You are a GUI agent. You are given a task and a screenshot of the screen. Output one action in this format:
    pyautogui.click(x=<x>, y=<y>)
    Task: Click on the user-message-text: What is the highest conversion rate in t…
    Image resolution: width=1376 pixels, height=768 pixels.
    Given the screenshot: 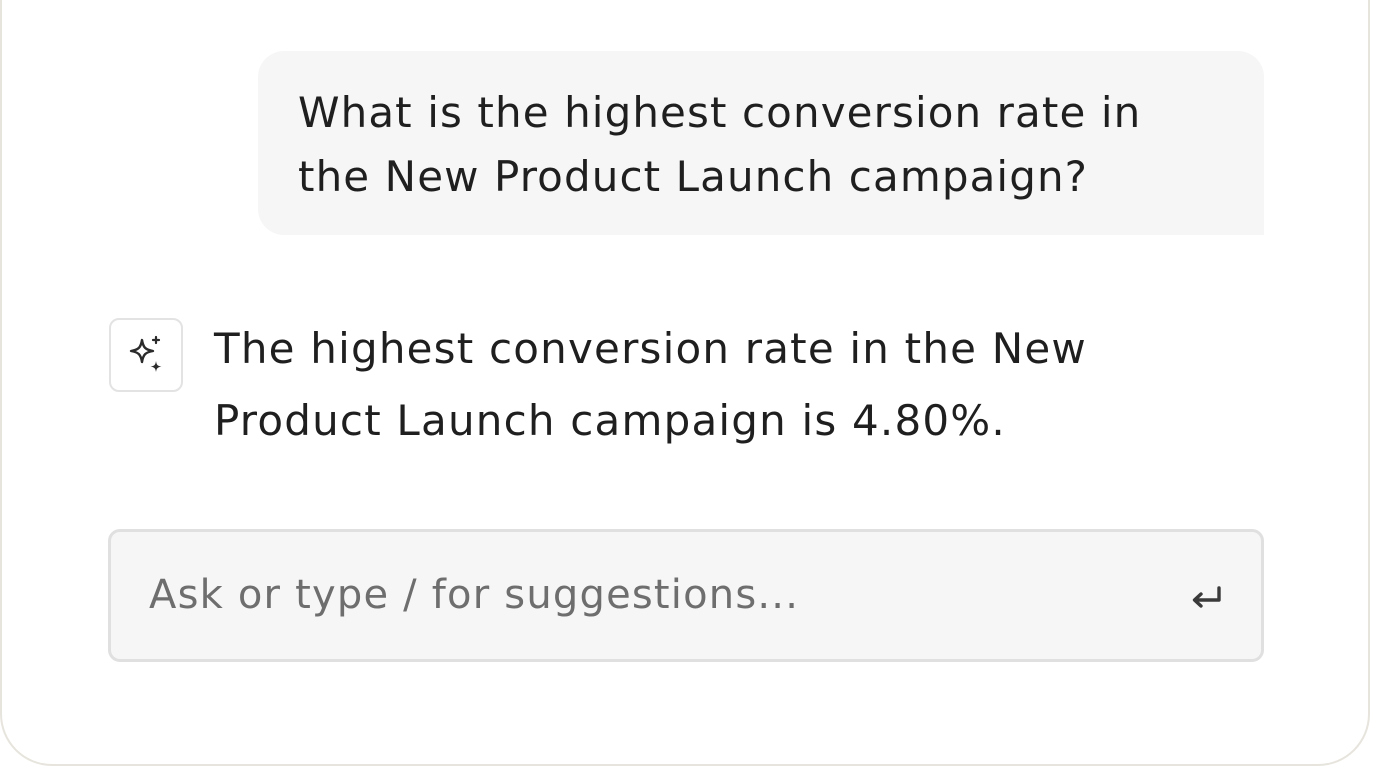 What is the action you would take?
    pyautogui.click(x=720, y=144)
    